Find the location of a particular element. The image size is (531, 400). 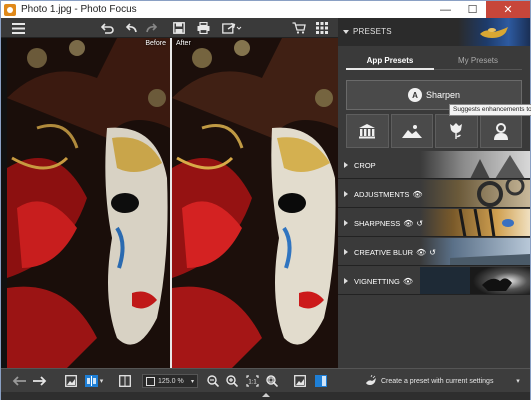

collapse-strip is located at coordinates (265, 396).